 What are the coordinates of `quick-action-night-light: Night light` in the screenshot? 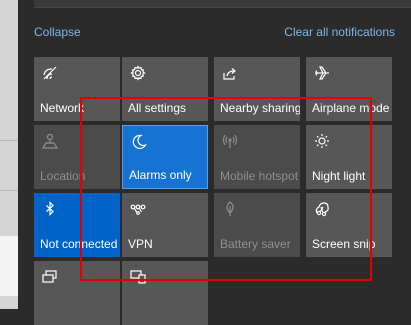 It's located at (349, 157).